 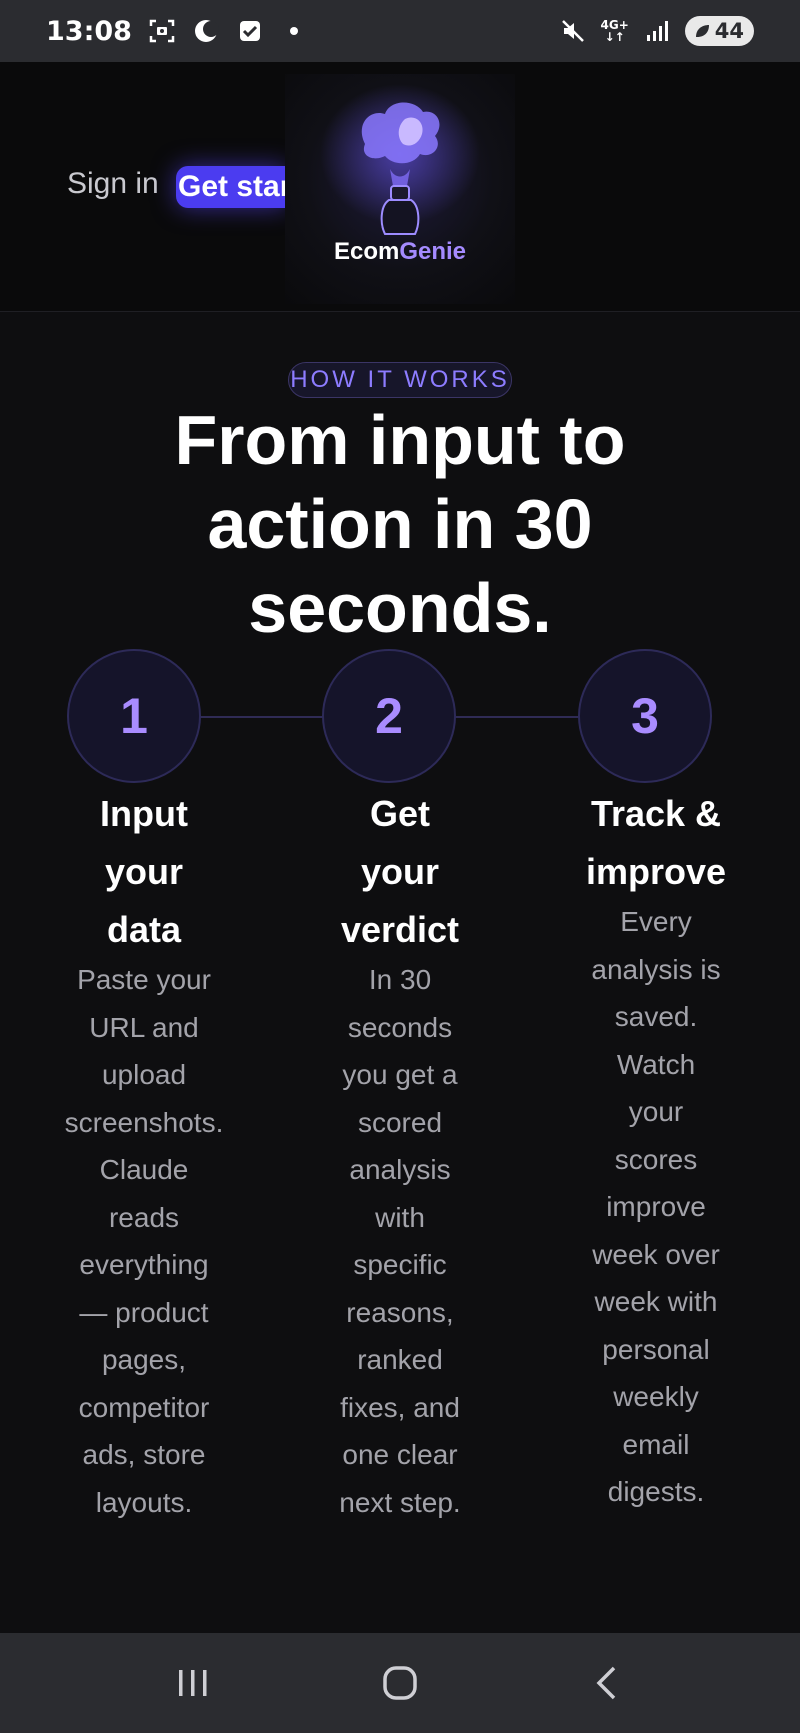 What do you see at coordinates (657, 31) in the screenshot?
I see `signal-icon` at bounding box center [657, 31].